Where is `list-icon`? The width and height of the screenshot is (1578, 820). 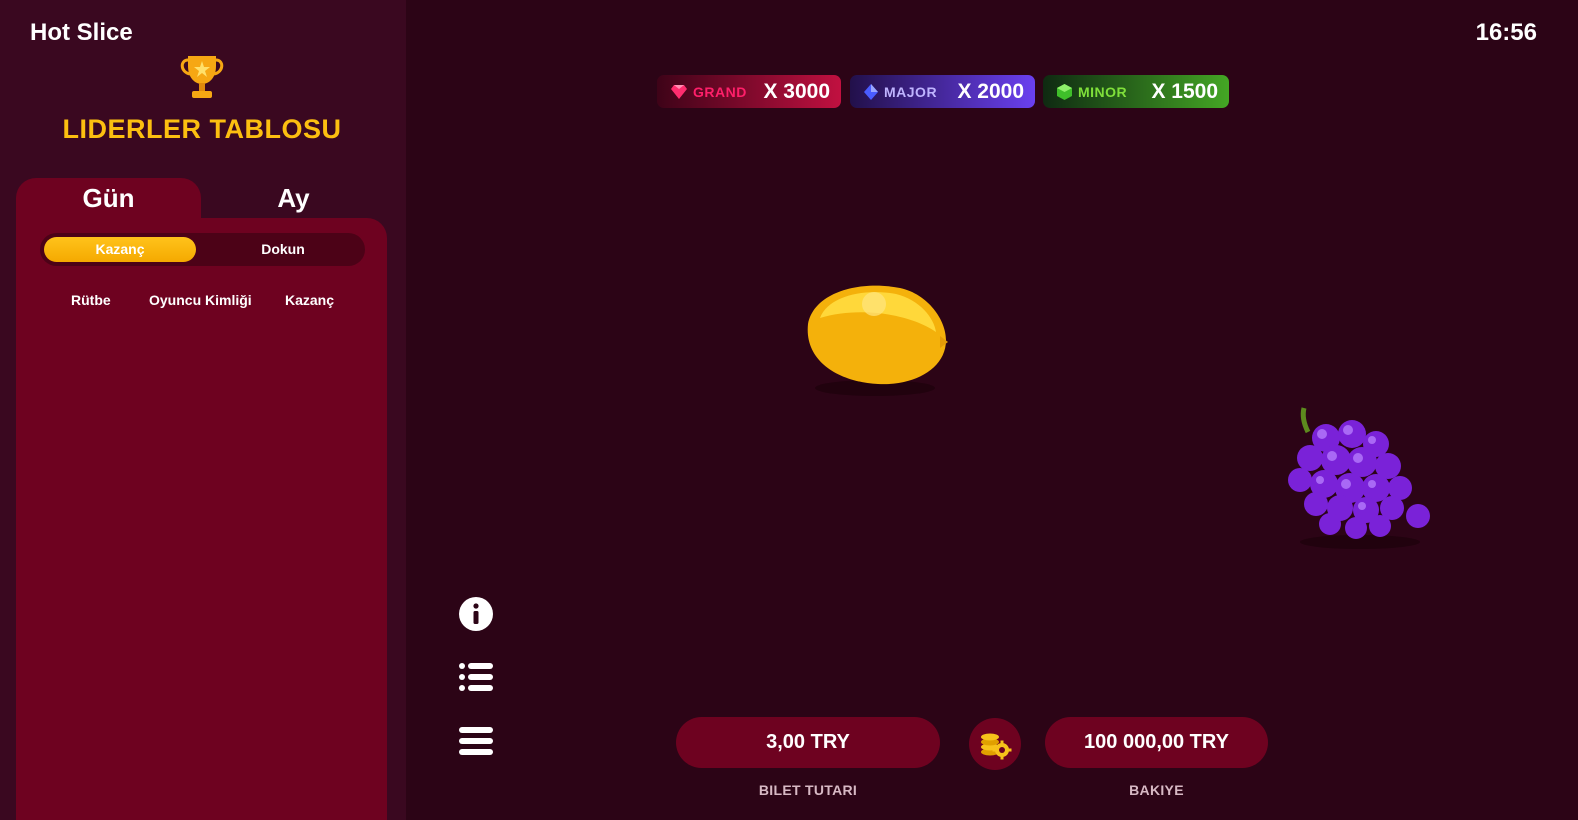 list-icon is located at coordinates (476, 677).